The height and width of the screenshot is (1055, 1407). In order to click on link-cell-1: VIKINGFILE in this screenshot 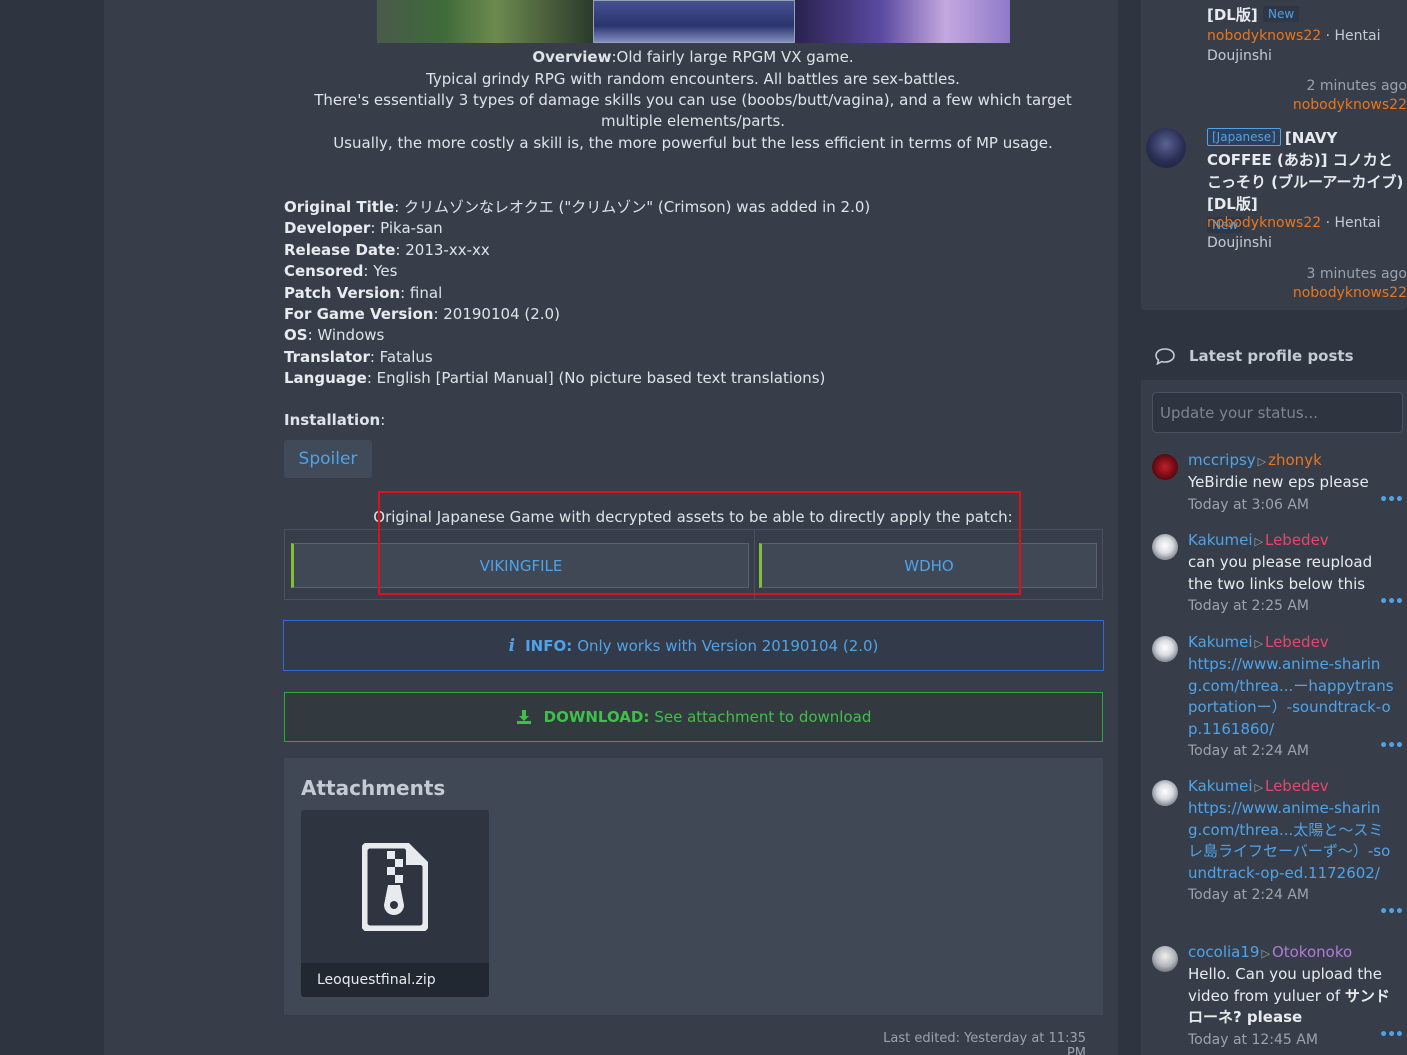, I will do `click(520, 564)`.